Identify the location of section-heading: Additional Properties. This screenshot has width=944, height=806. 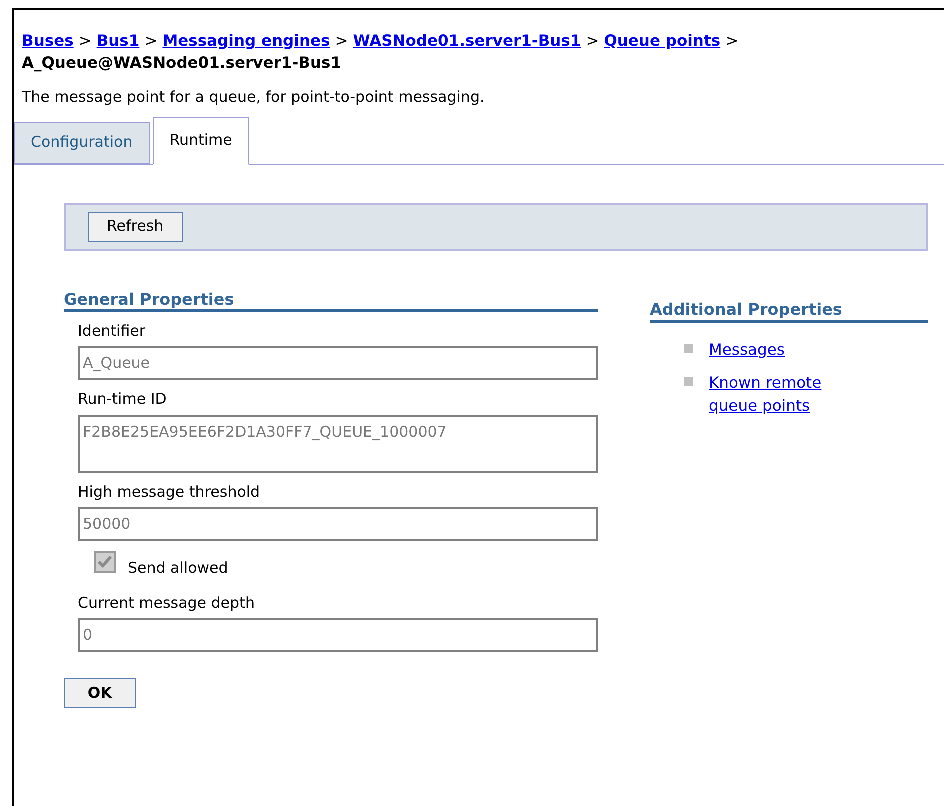
(789, 311).